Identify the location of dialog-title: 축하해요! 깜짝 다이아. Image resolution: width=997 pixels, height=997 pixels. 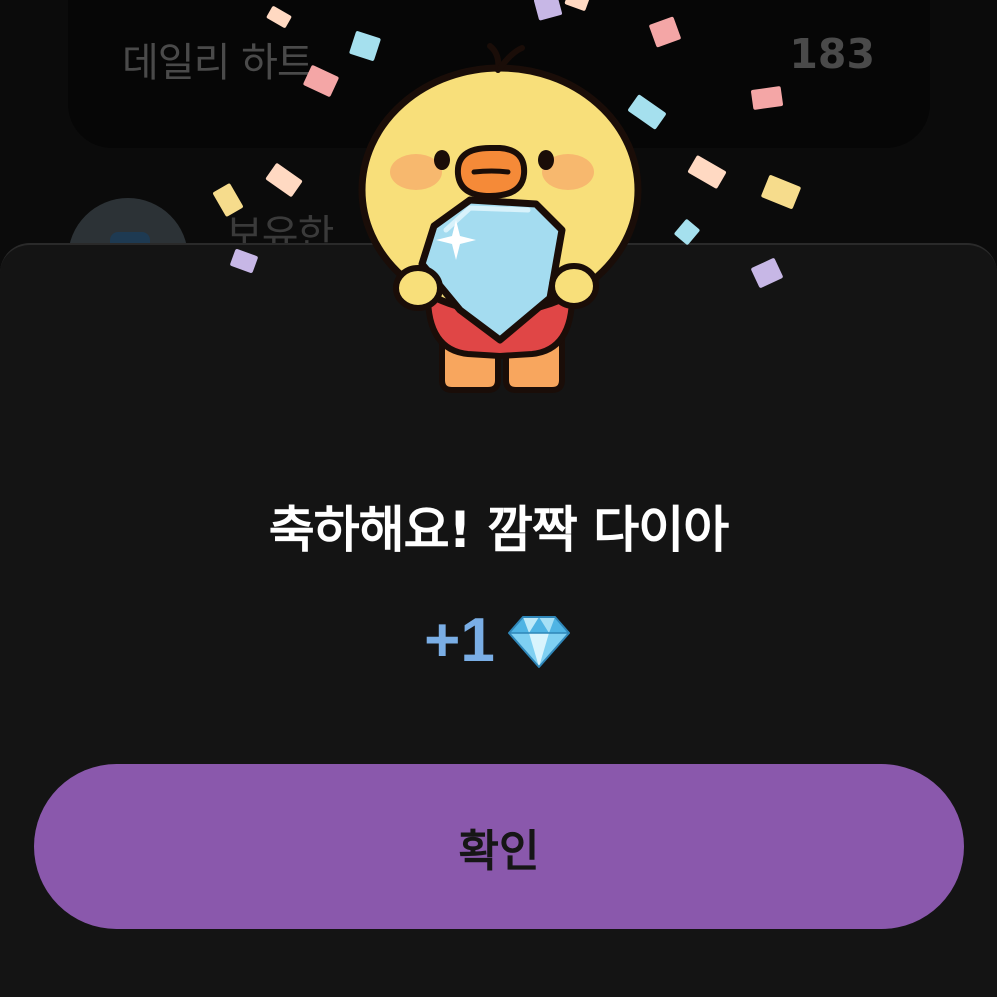
(499, 530).